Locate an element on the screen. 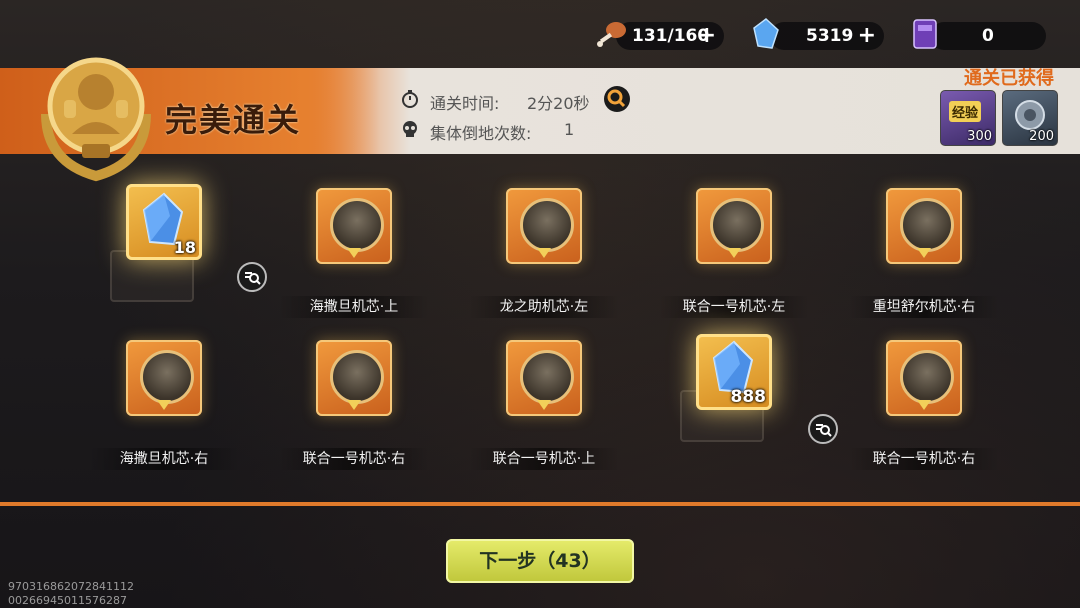  item-label: 龙之助机芯·左 is located at coordinates (544, 307).